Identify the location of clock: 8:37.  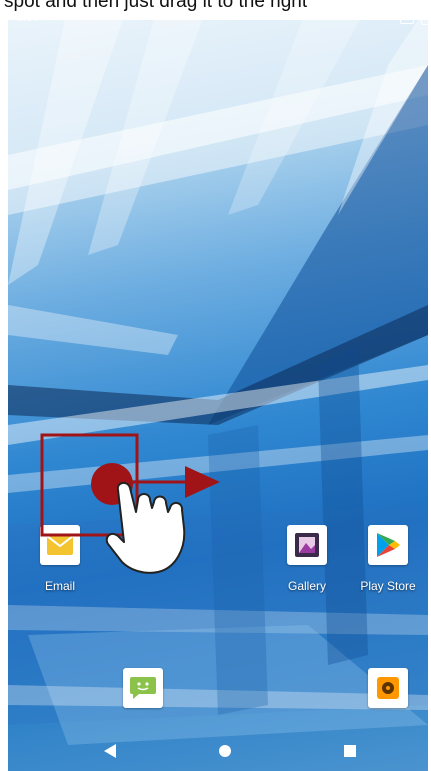
(28, 17).